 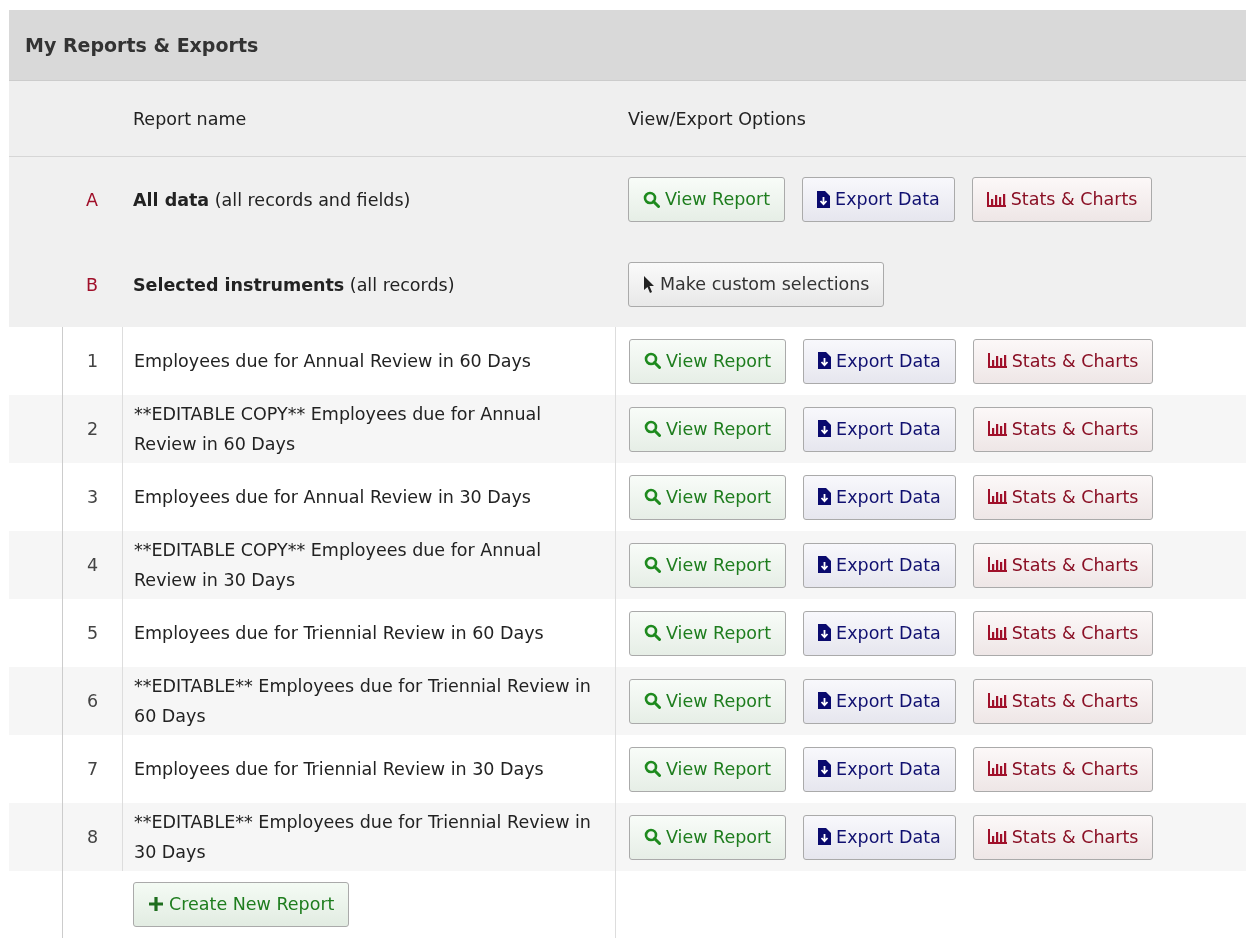 What do you see at coordinates (294, 285) in the screenshot?
I see `report-name: Selected instruments (all records)` at bounding box center [294, 285].